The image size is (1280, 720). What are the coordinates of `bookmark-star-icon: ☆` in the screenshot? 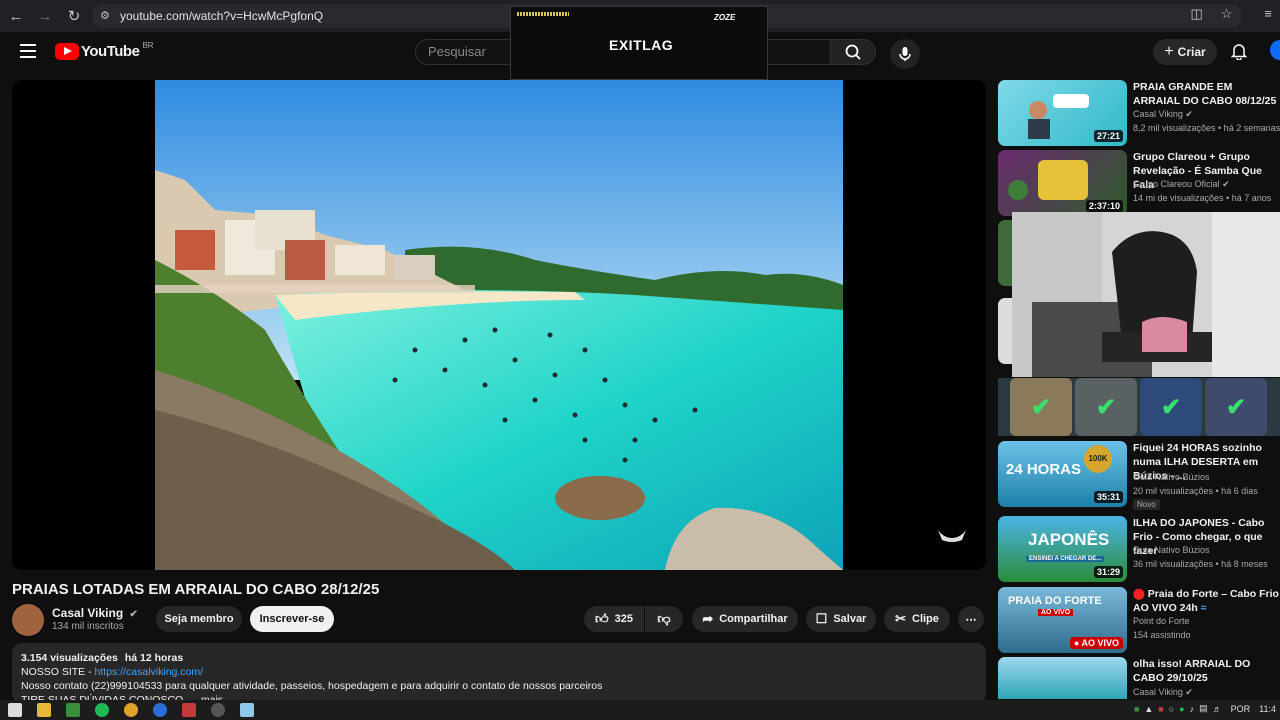 It's located at (1227, 14).